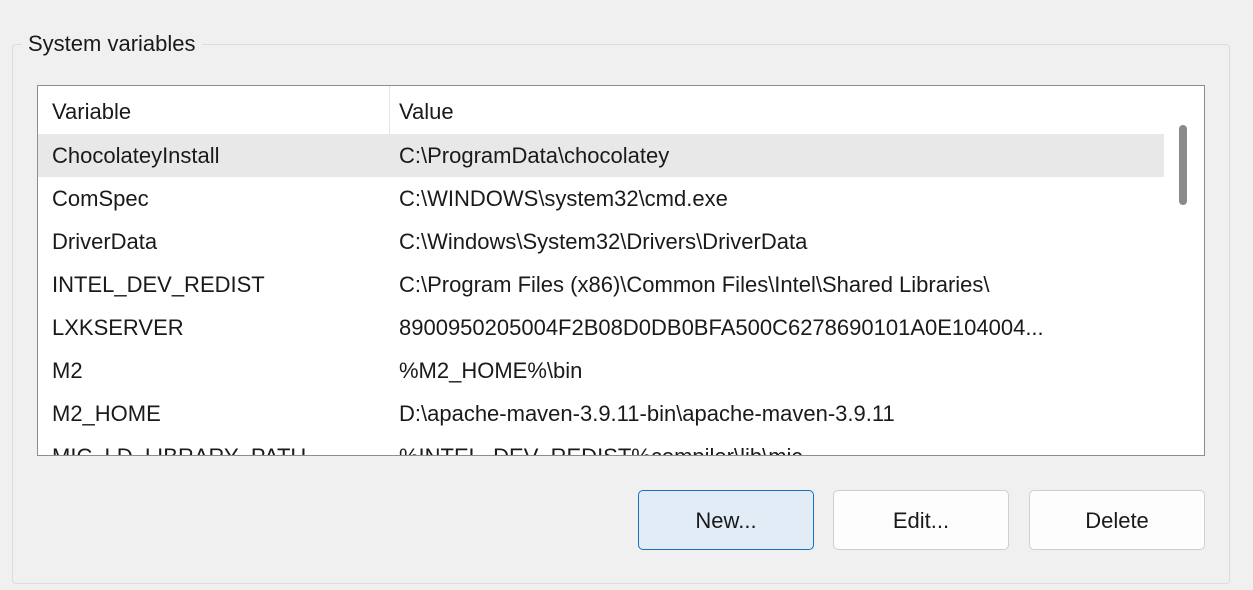 Image resolution: width=1253 pixels, height=590 pixels. Describe the element at coordinates (112, 44) in the screenshot. I see `group-title: System variables` at that location.